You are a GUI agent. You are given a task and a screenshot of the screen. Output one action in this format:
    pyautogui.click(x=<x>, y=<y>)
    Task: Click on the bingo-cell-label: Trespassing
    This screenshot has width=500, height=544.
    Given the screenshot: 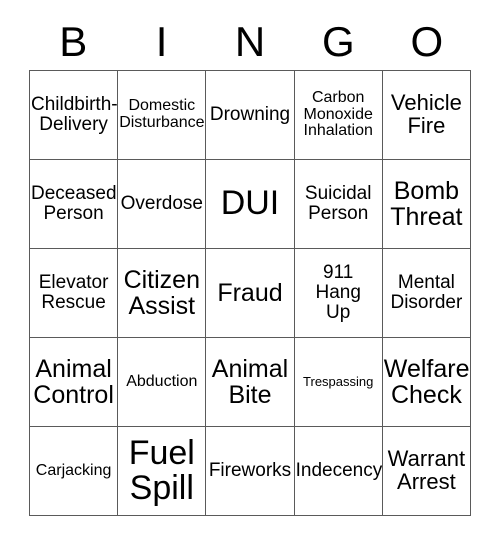 What is the action you would take?
    pyautogui.click(x=338, y=382)
    